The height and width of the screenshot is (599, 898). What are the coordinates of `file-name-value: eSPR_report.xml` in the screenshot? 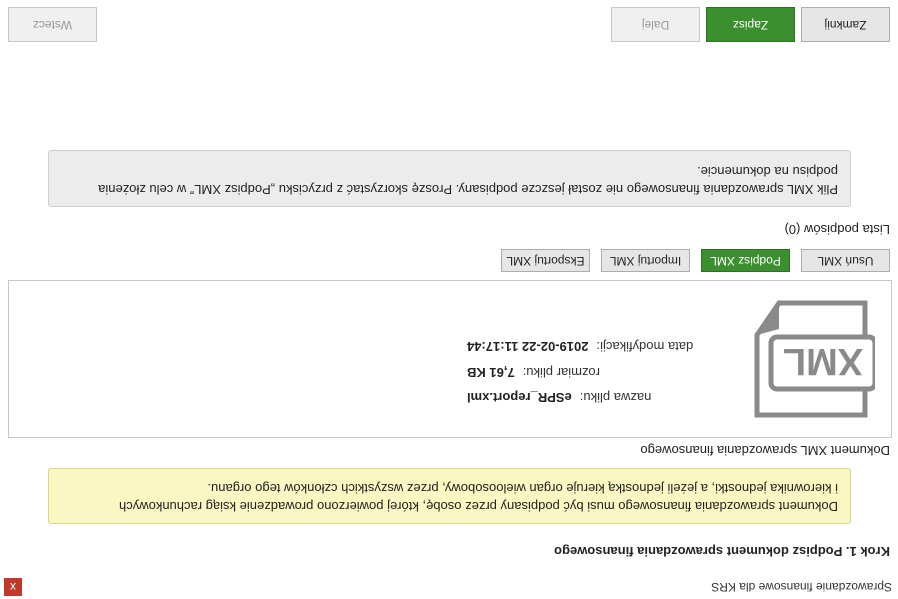 It's located at (519, 397).